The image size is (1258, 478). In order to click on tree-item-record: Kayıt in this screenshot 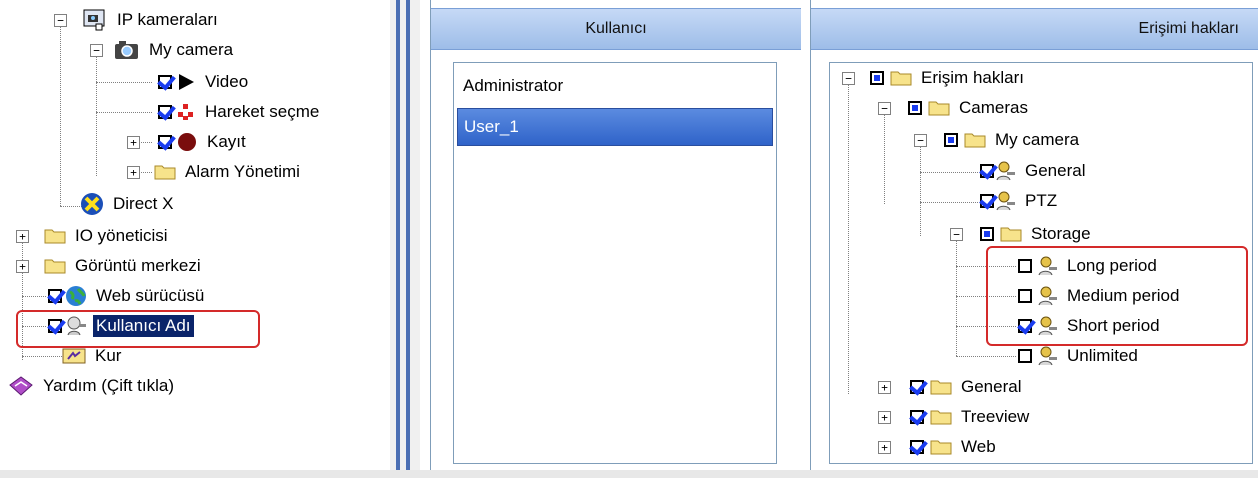, I will do `click(203, 142)`.